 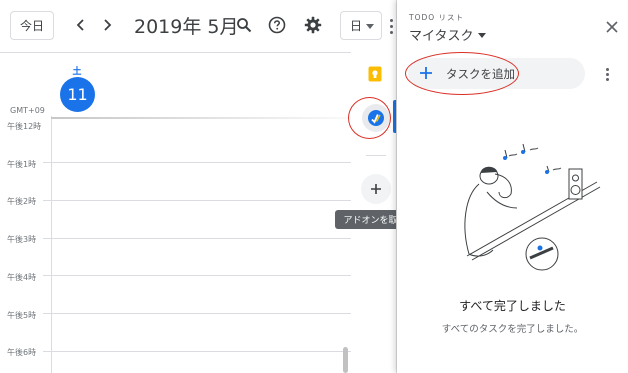 What do you see at coordinates (22, 315) in the screenshot?
I see `hour-label: 午後5時` at bounding box center [22, 315].